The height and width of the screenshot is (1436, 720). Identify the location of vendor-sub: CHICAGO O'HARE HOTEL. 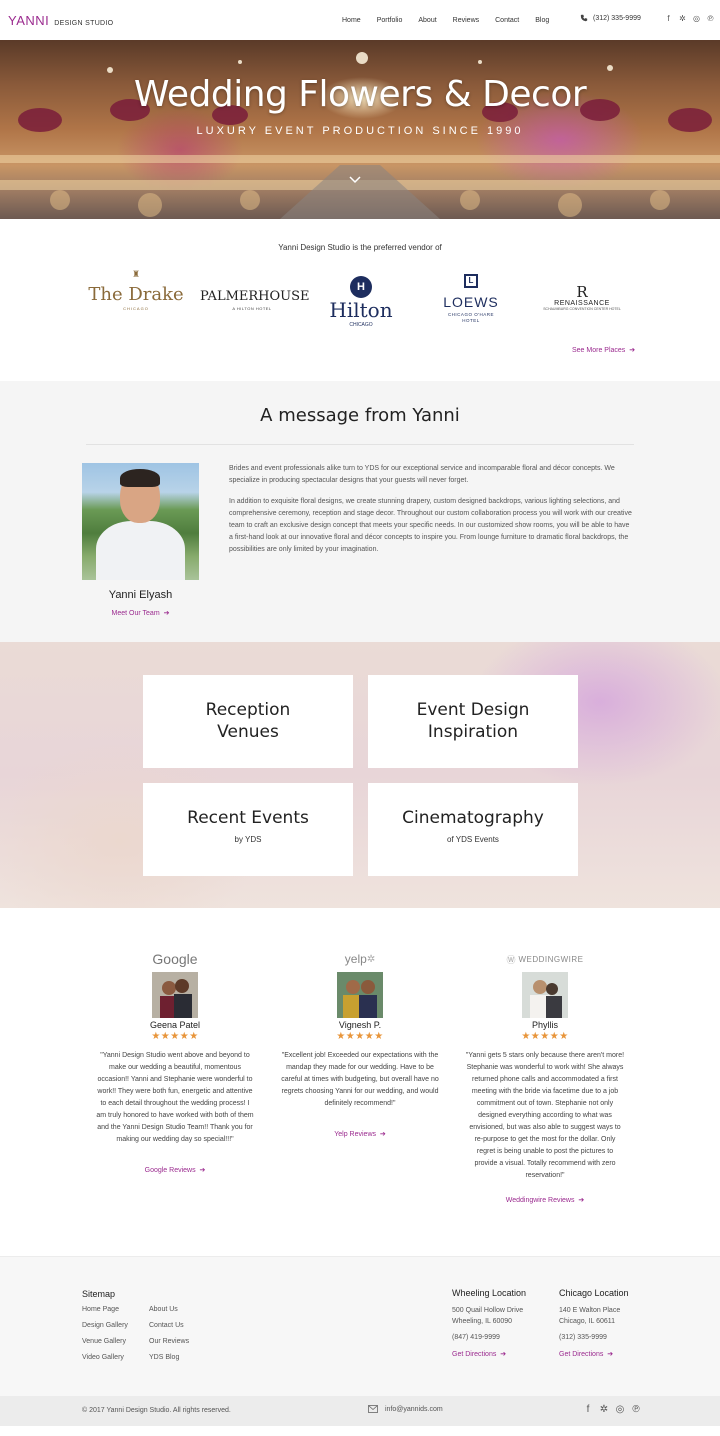
(471, 317).